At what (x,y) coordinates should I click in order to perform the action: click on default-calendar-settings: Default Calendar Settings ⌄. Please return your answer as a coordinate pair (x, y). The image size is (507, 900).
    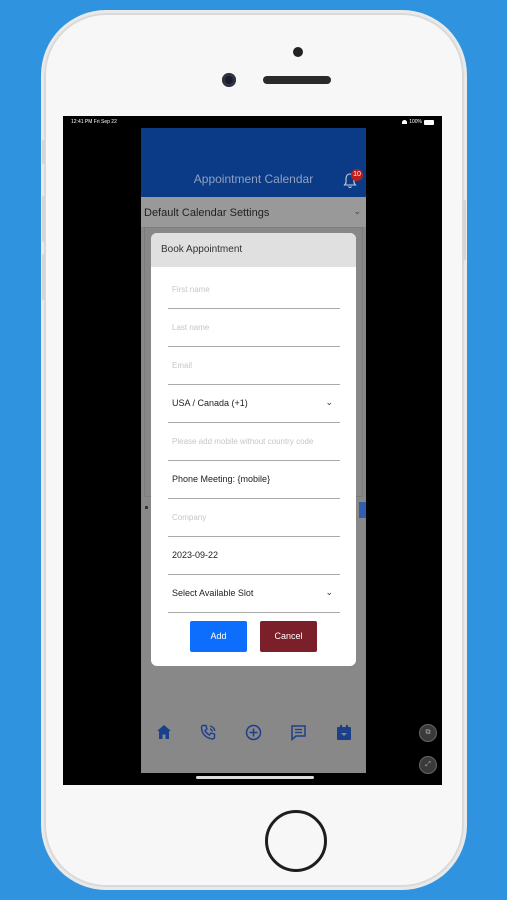
    Looking at the image, I should click on (253, 212).